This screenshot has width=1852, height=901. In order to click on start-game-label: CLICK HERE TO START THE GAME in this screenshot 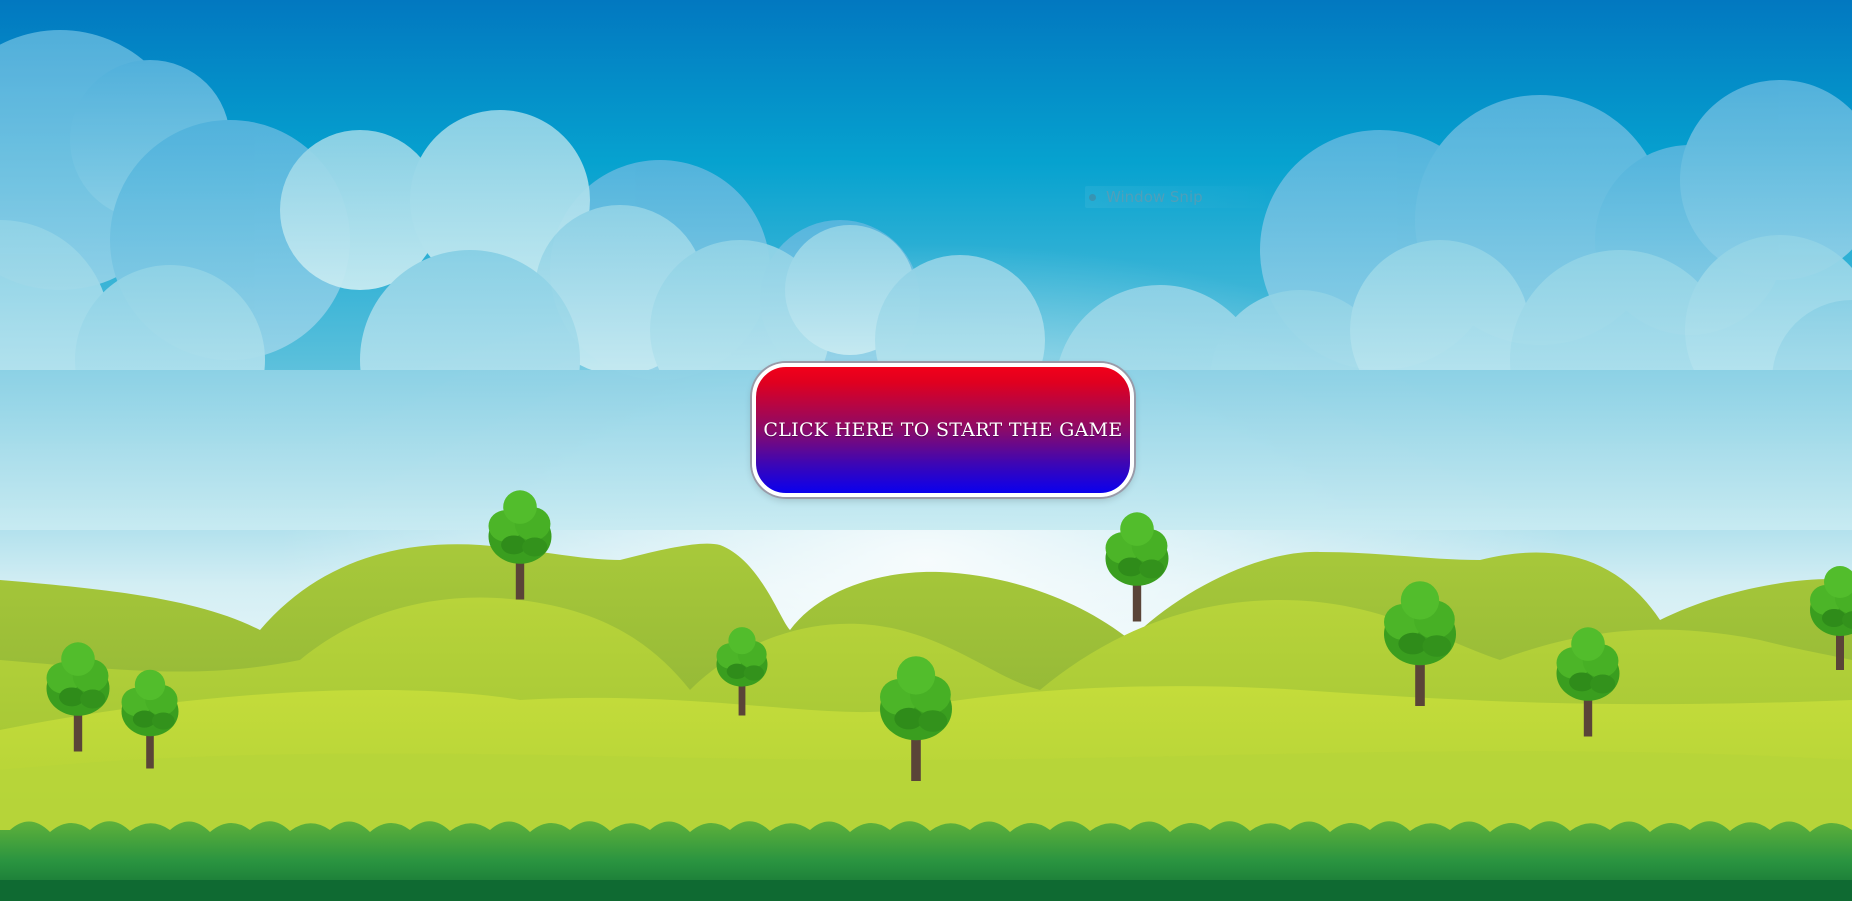, I will do `click(943, 430)`.